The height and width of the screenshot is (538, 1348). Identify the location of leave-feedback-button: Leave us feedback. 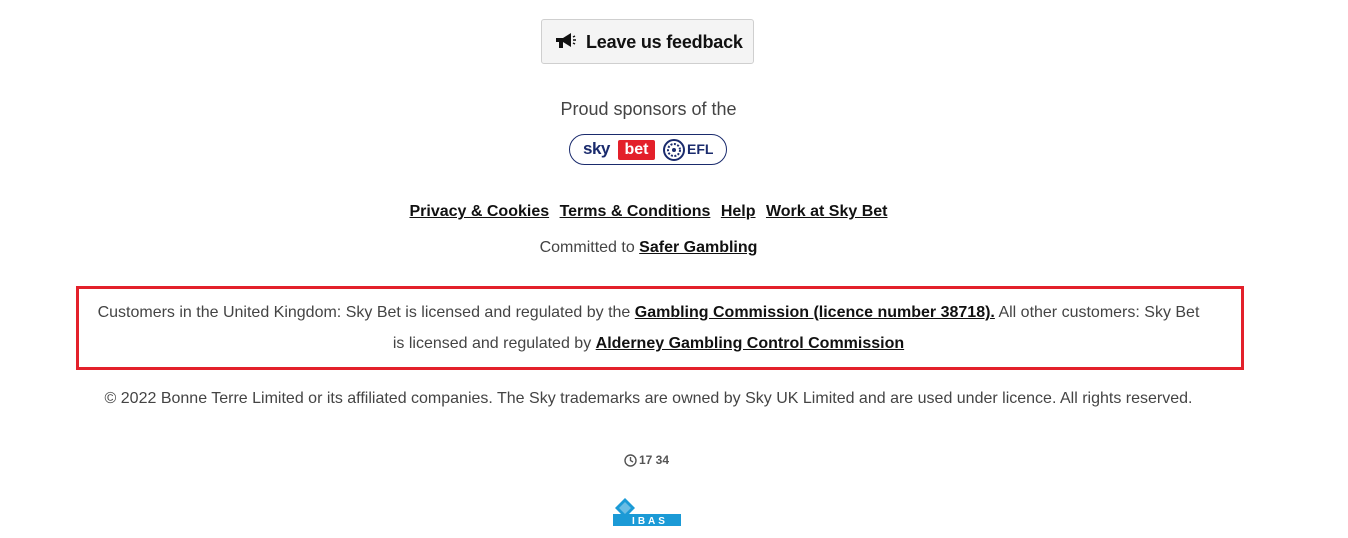
(647, 41).